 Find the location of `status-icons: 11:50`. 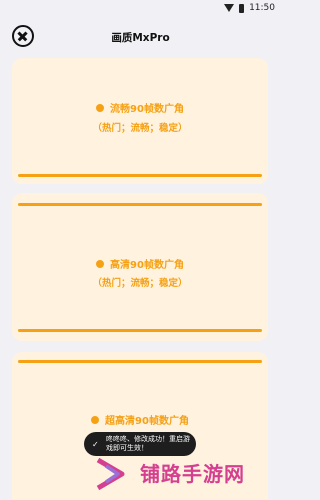

status-icons: 11:50 is located at coordinates (249, 8).